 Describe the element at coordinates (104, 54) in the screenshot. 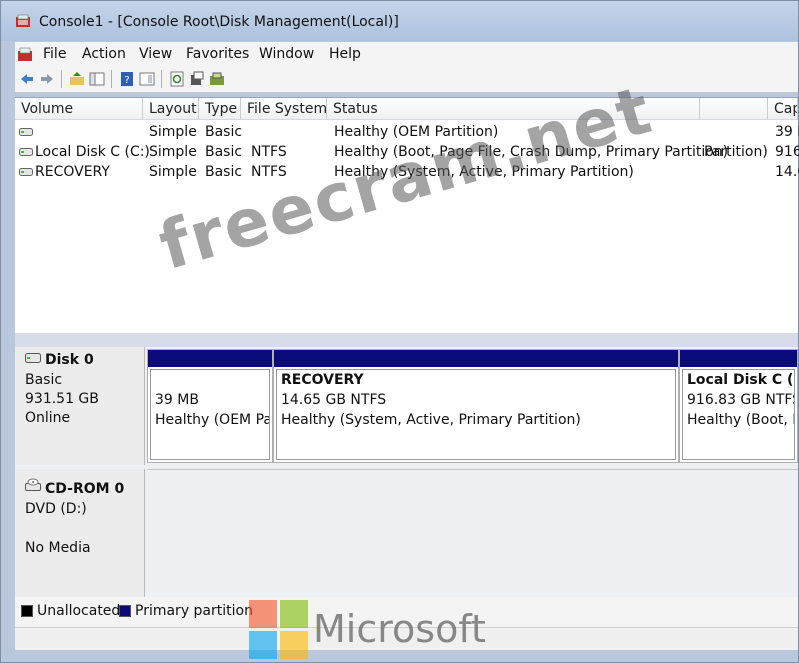

I see `menu-action: Action` at that location.